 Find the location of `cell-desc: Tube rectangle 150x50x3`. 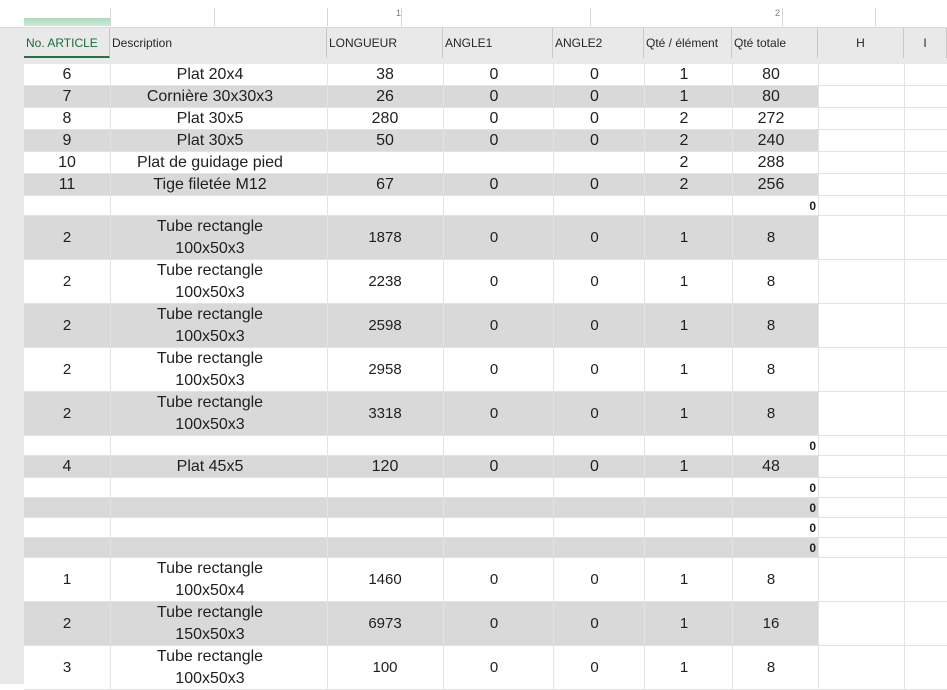

cell-desc: Tube rectangle 150x50x3 is located at coordinates (210, 624).